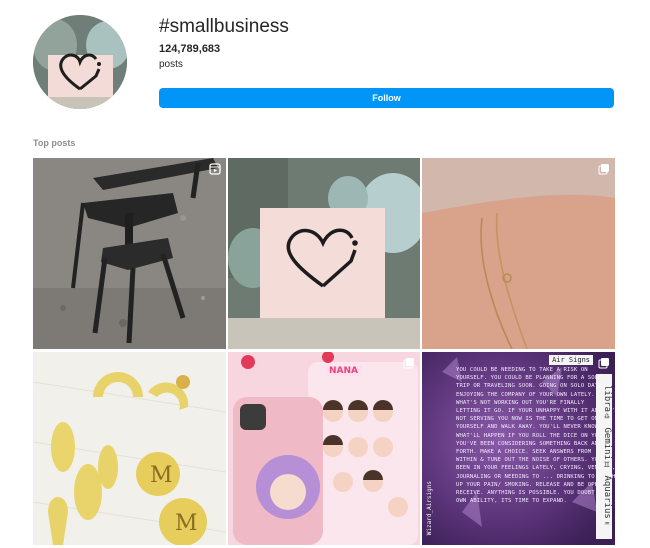 This screenshot has height=548, width=650. I want to click on reading-line: forth. Make a choice. Seek answers from, so click(524, 452).